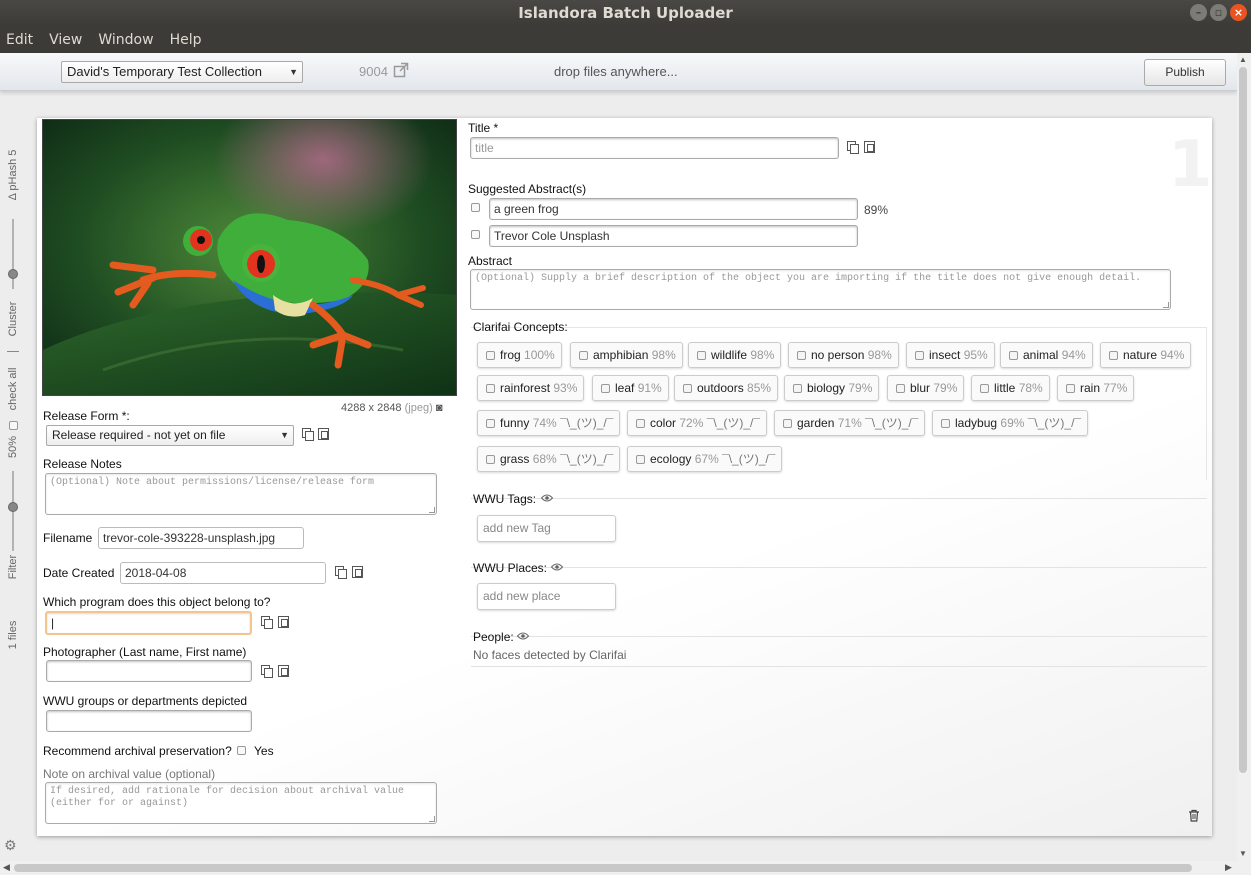 This screenshot has height=875, width=1251. I want to click on concept-chip: no person 98%, so click(843, 355).